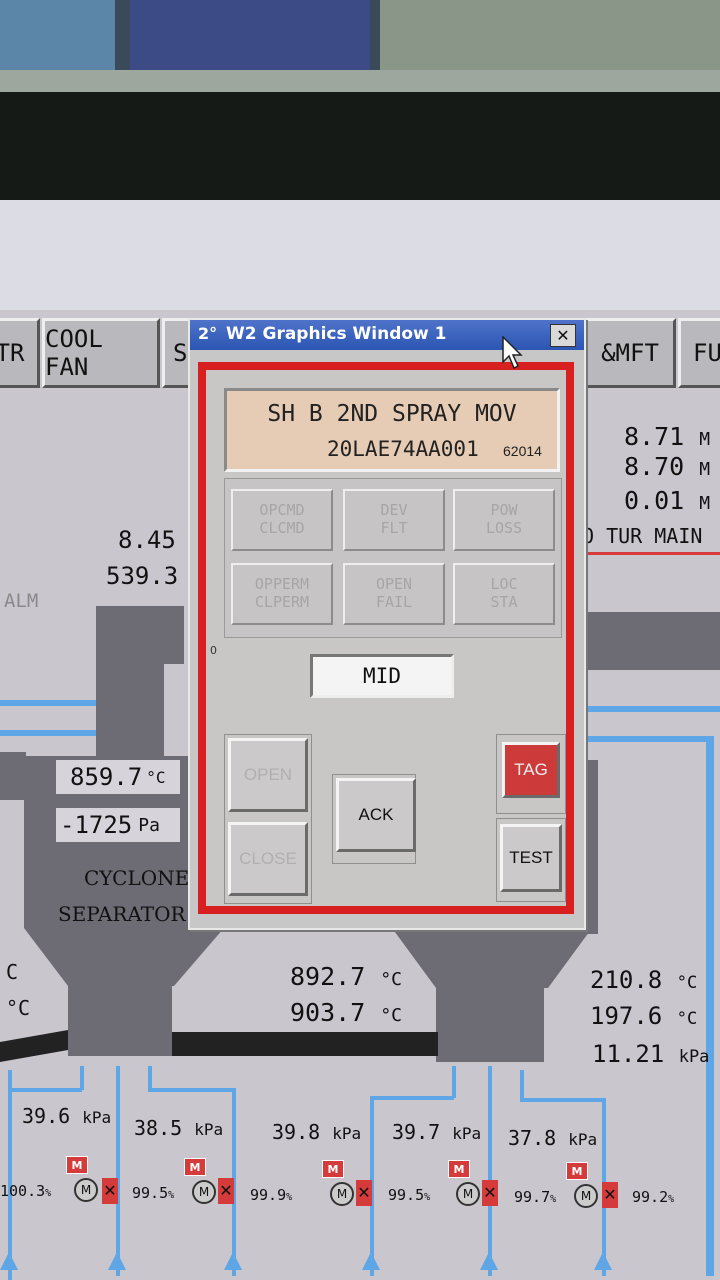 The image size is (720, 1280). I want to click on status-line: DEV, so click(394, 510).